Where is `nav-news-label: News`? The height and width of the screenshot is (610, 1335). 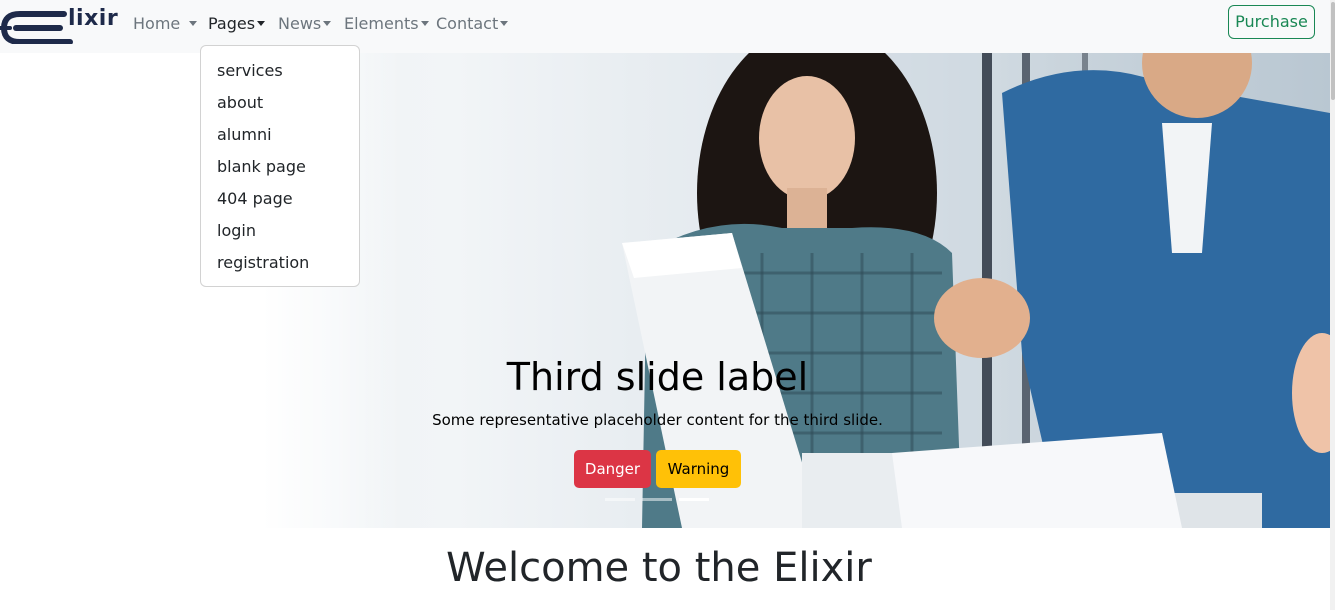 nav-news-label: News is located at coordinates (300, 23).